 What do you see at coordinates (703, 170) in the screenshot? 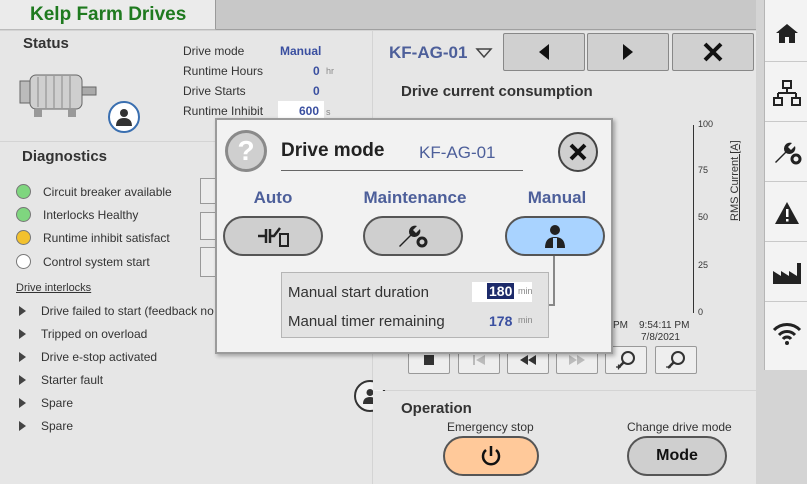
I see `y-tick: 75` at bounding box center [703, 170].